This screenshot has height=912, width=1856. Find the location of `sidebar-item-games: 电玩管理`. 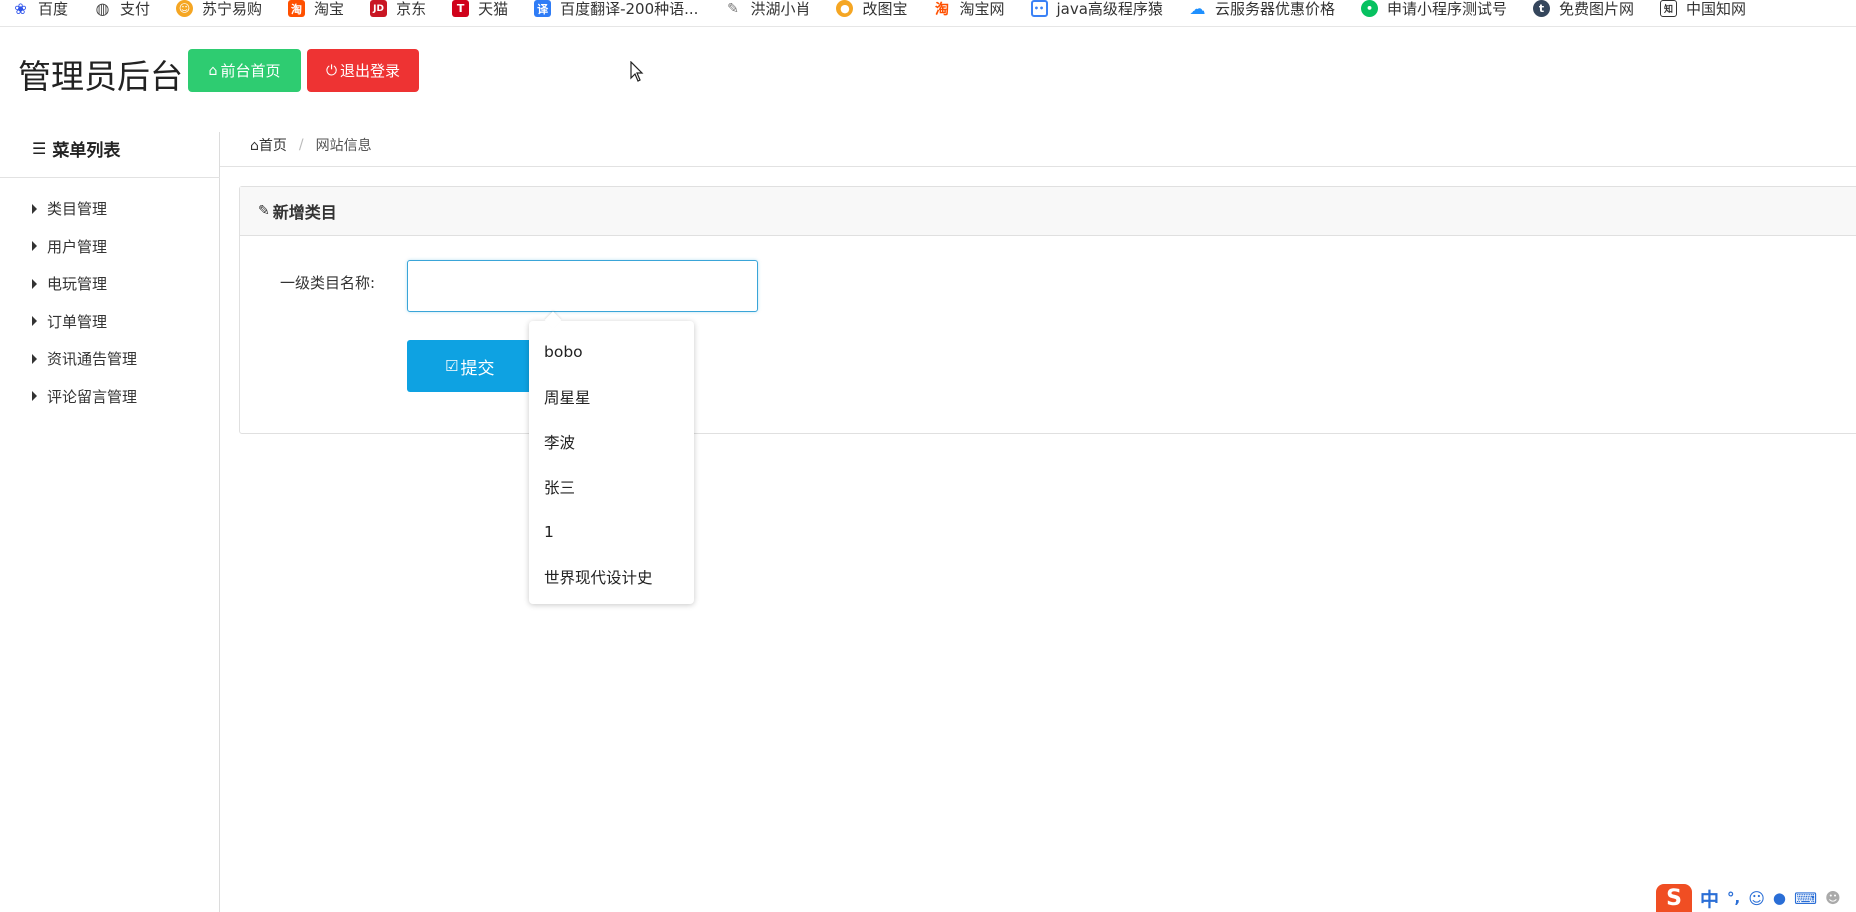

sidebar-item-games: 电玩管理 is located at coordinates (110, 284).